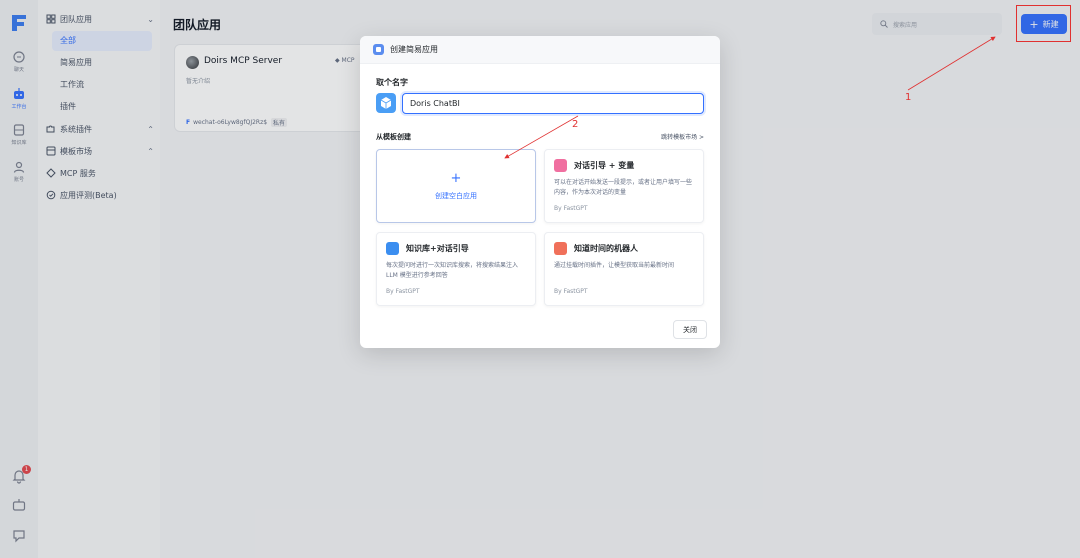 The image size is (1080, 558). Describe the element at coordinates (614, 265) in the screenshot. I see `template-desc: 通过挂载时间插件，让模型获取当前最新时间` at that location.